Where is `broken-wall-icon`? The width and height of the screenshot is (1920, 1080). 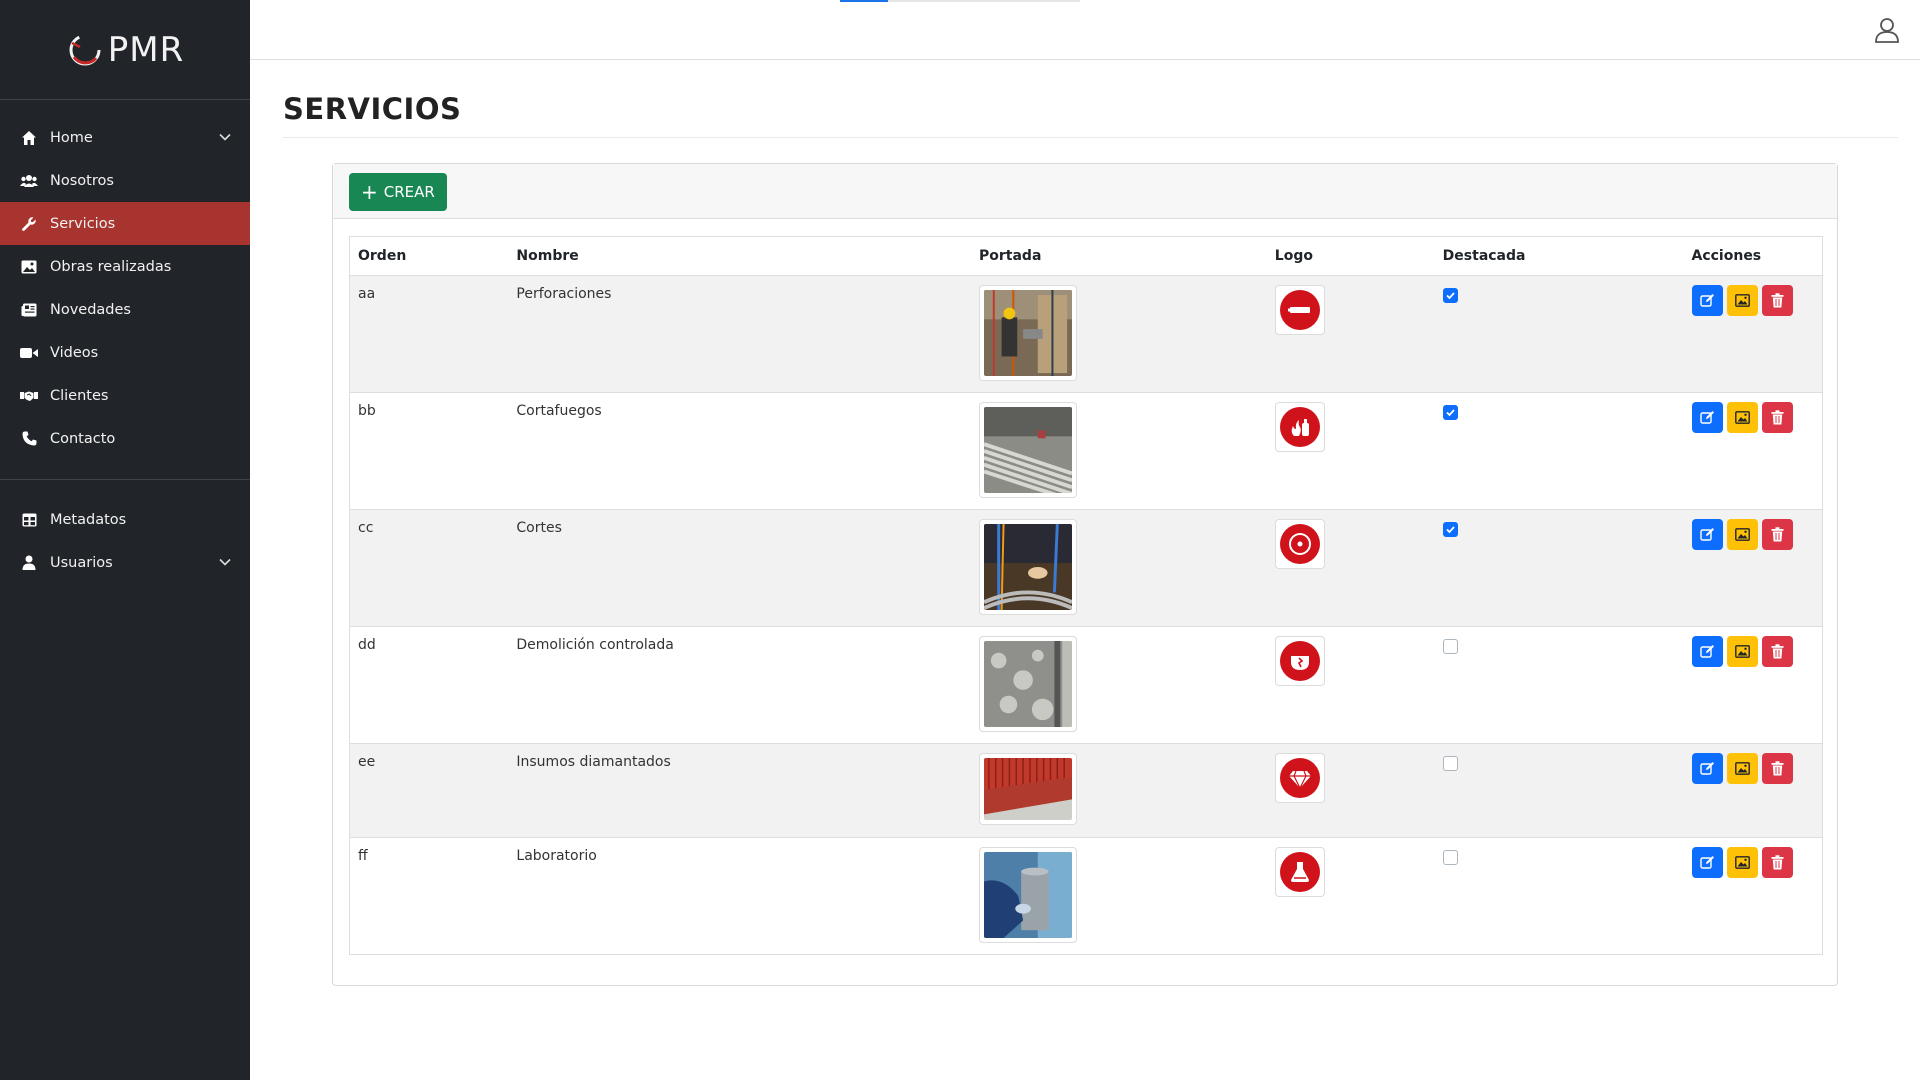
broken-wall-icon is located at coordinates (1299, 661).